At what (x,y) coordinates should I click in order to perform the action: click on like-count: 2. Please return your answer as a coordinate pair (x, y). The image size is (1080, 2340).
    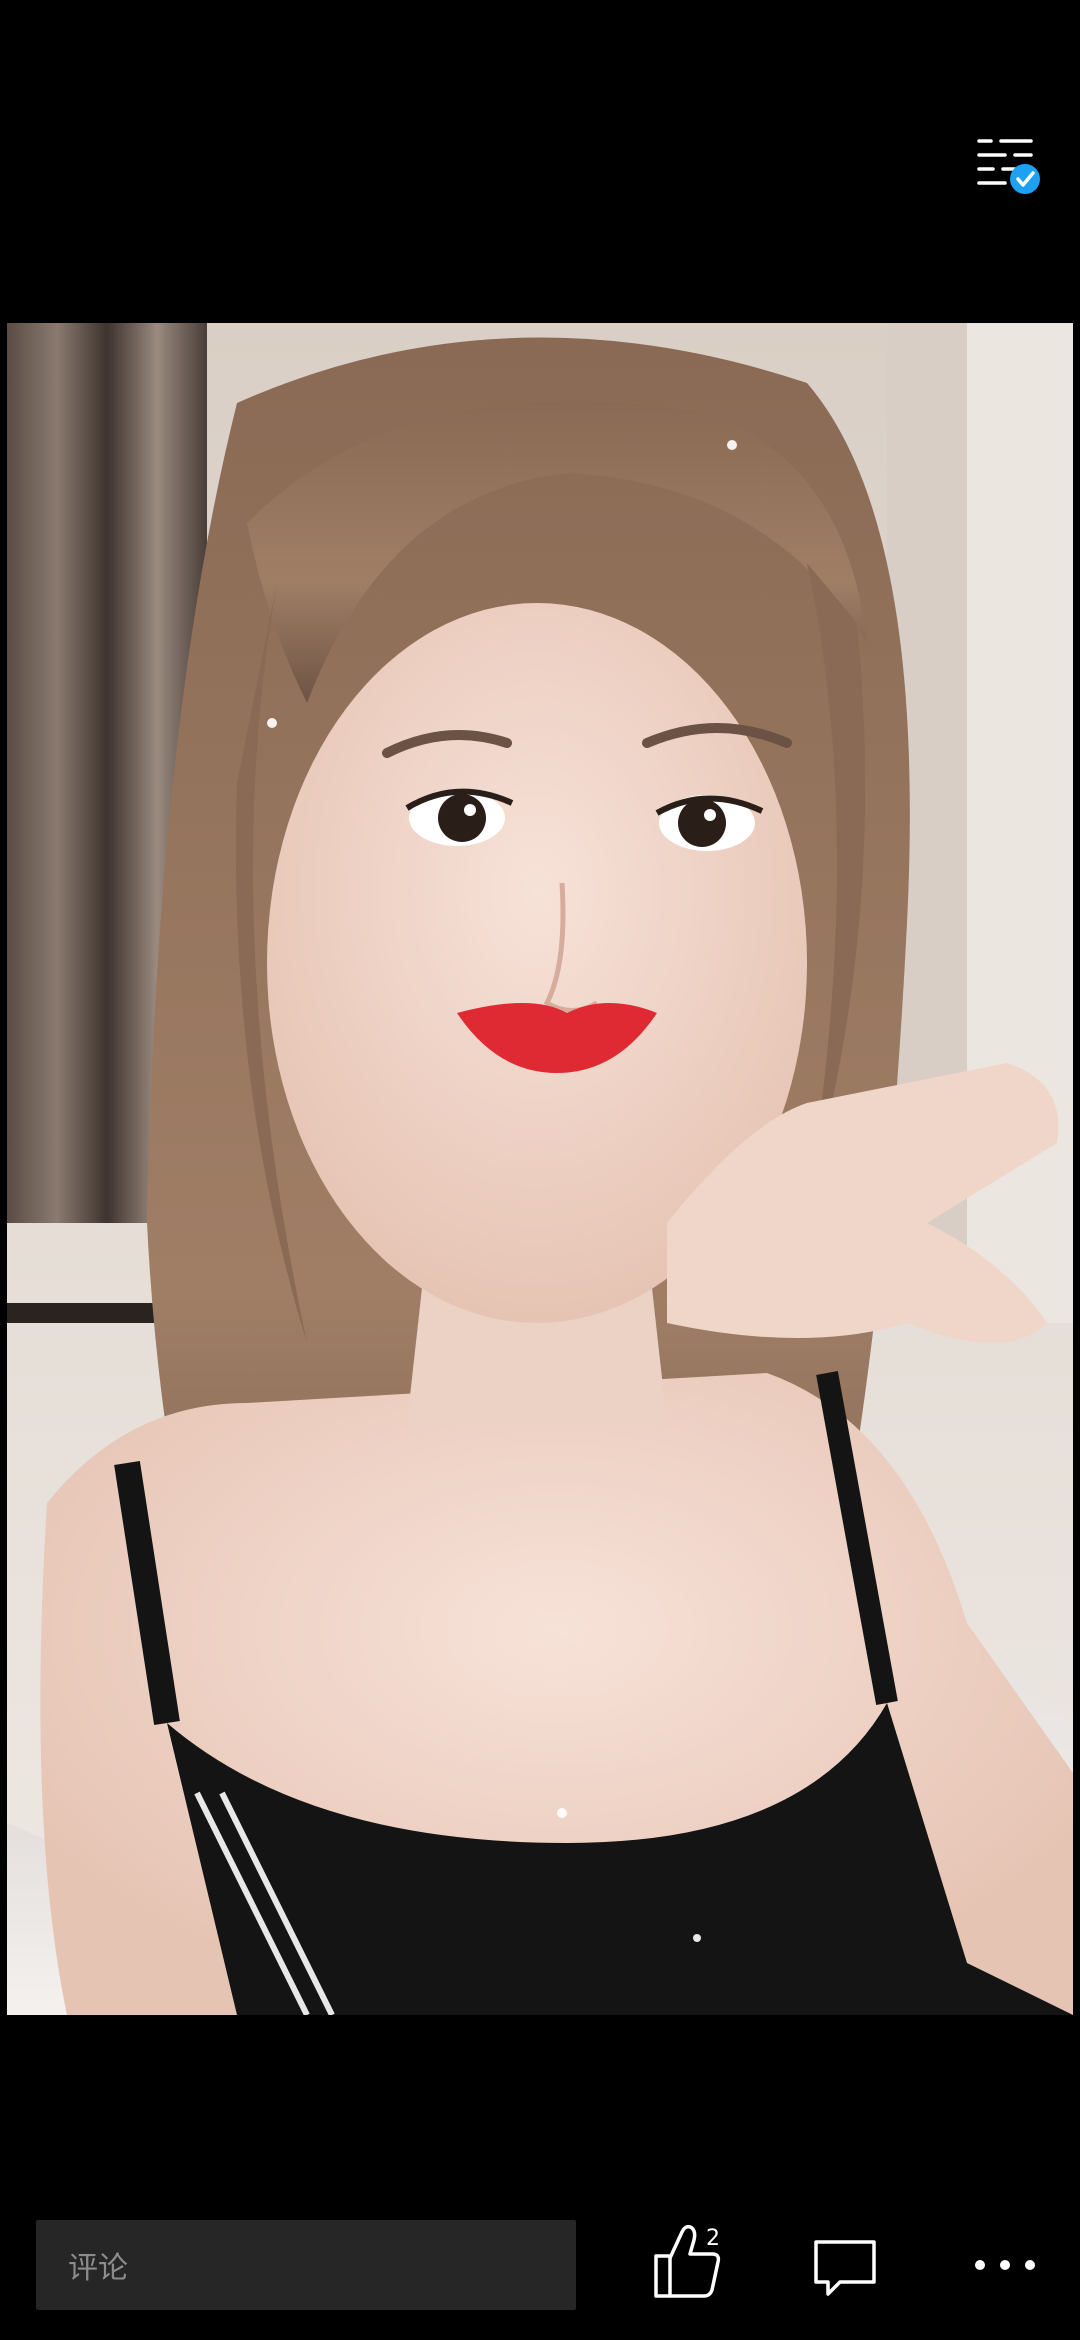
    Looking at the image, I should click on (713, 2238).